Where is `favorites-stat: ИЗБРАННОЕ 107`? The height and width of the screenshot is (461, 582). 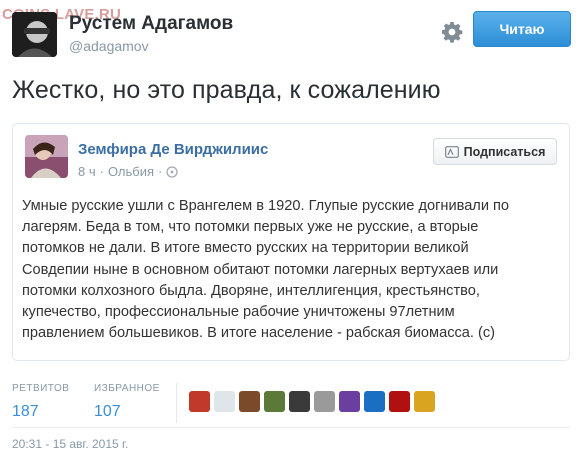
favorites-stat: ИЗБРАННОЕ 107 is located at coordinates (127, 402).